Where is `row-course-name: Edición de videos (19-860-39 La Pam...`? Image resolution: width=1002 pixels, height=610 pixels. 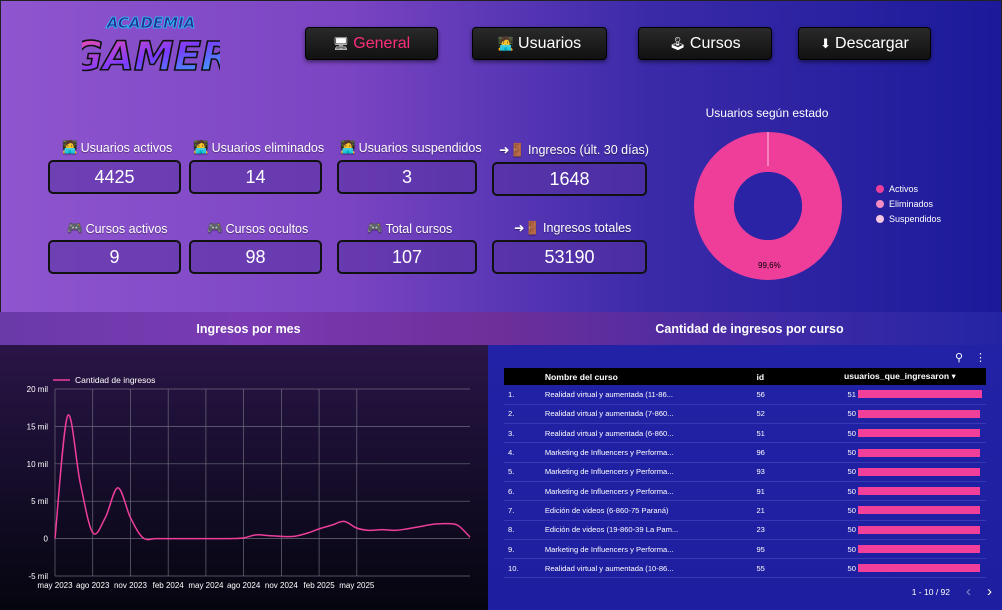 row-course-name: Edición de videos (19-860-39 La Pam... is located at coordinates (611, 530).